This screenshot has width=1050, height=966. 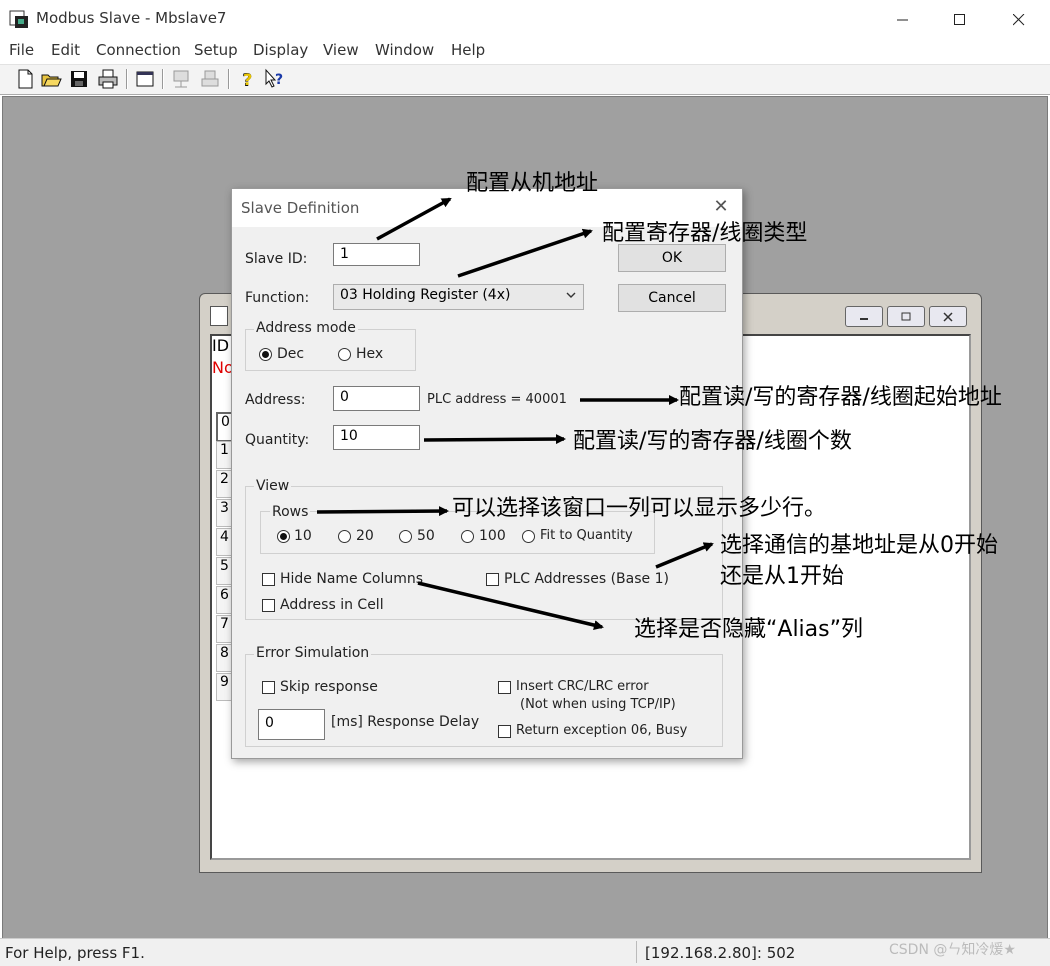 I want to click on status-help-text: For Help, press F1., so click(x=75, y=953).